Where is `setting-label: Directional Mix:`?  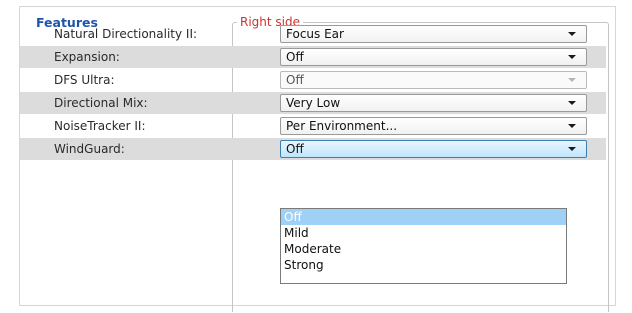 setting-label: Directional Mix: is located at coordinates (101, 103).